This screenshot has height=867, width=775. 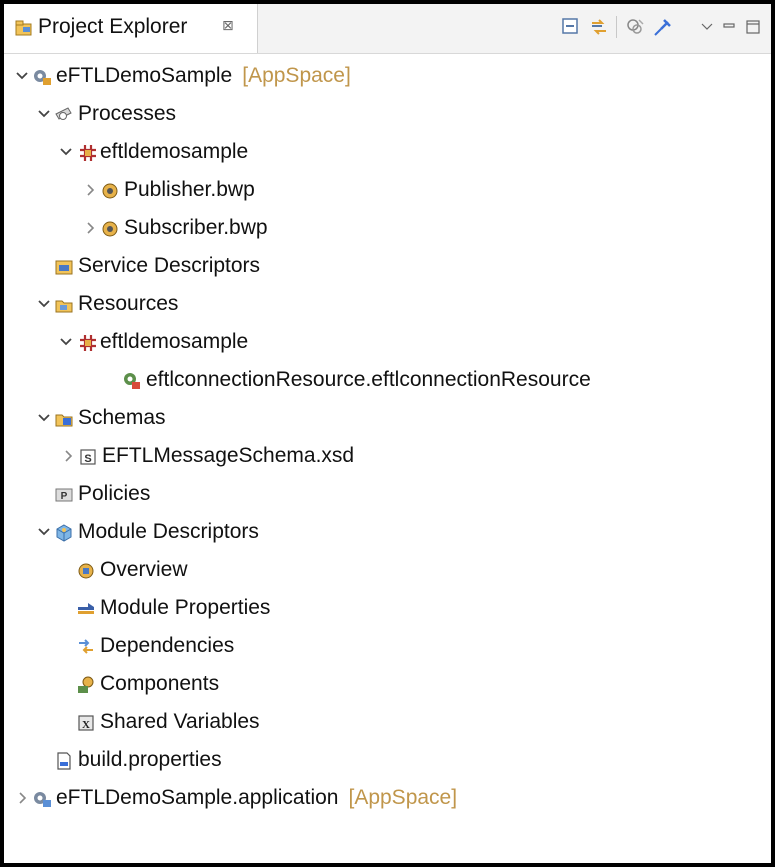 What do you see at coordinates (384, 496) in the screenshot?
I see `tree-item-policies: P Policies` at bounding box center [384, 496].